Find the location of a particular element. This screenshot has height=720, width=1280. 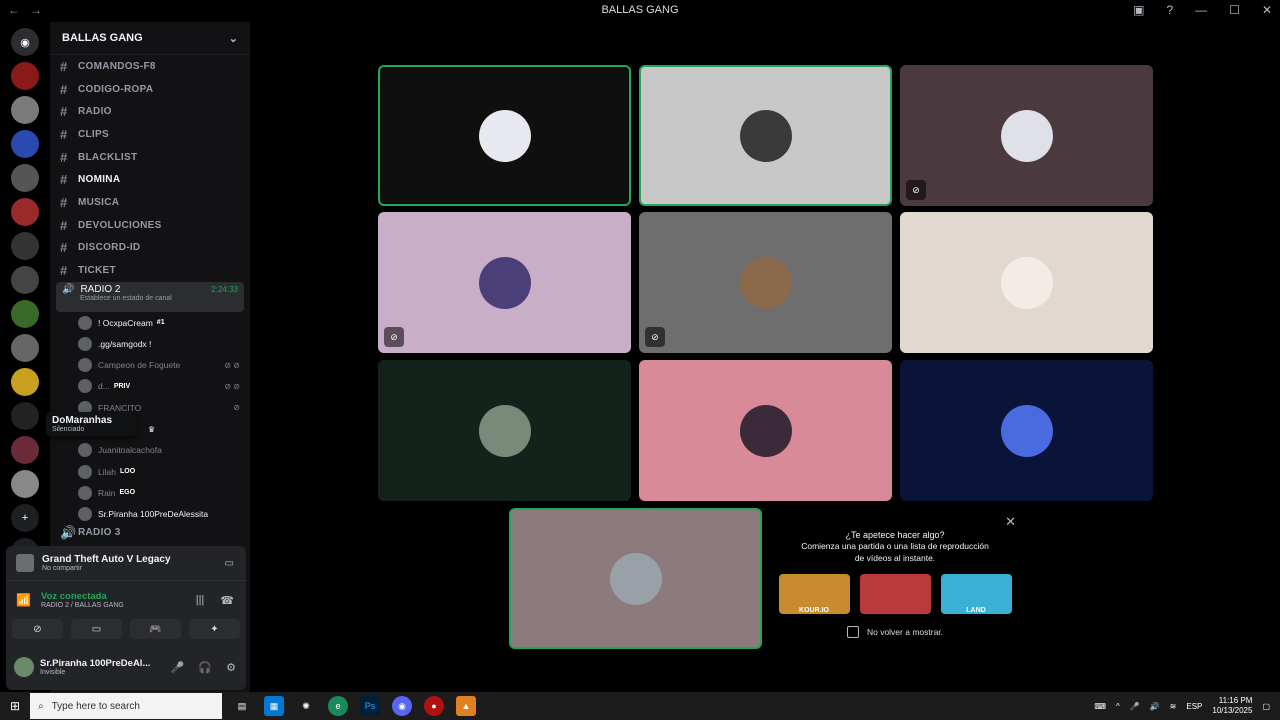

maximize-icon: ☐ is located at coordinates (1234, 10).